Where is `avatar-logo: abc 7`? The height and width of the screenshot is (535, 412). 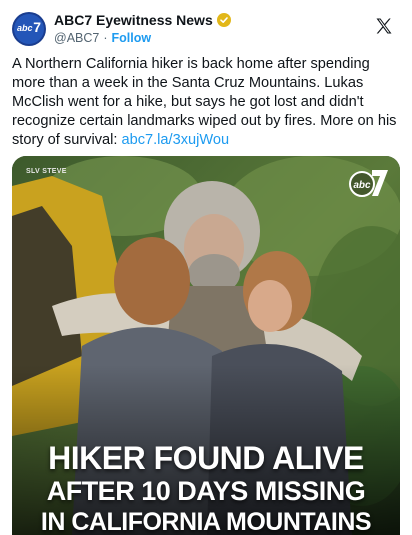
avatar-logo: abc 7 is located at coordinates (29, 29).